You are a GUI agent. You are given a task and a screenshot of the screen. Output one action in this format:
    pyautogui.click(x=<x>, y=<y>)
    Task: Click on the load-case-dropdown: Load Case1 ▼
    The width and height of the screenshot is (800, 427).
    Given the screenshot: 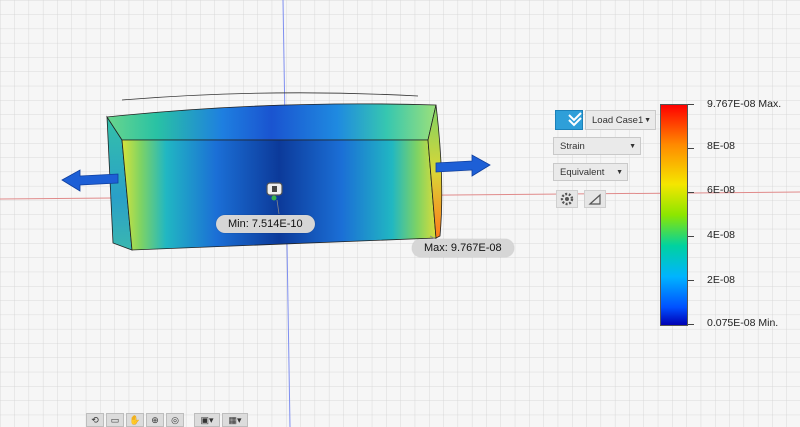 What is the action you would take?
    pyautogui.click(x=620, y=120)
    